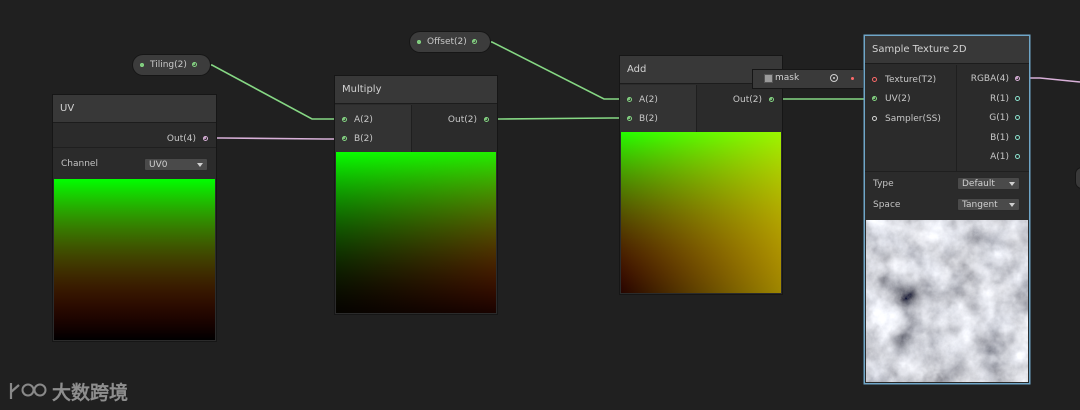  What do you see at coordinates (90, 392) in the screenshot?
I see `watermark-text: 大数跨境` at bounding box center [90, 392].